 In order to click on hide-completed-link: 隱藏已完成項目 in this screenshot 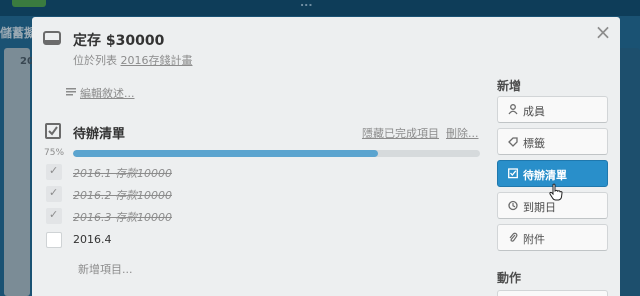, I will do `click(400, 133)`.